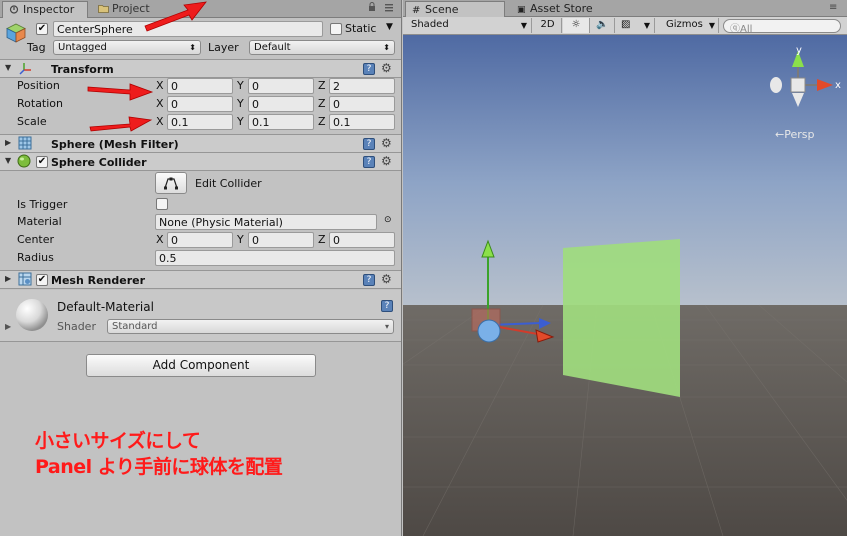 The width and height of the screenshot is (847, 536). I want to click on sphere-collider-title: Sphere Collider, so click(99, 162).